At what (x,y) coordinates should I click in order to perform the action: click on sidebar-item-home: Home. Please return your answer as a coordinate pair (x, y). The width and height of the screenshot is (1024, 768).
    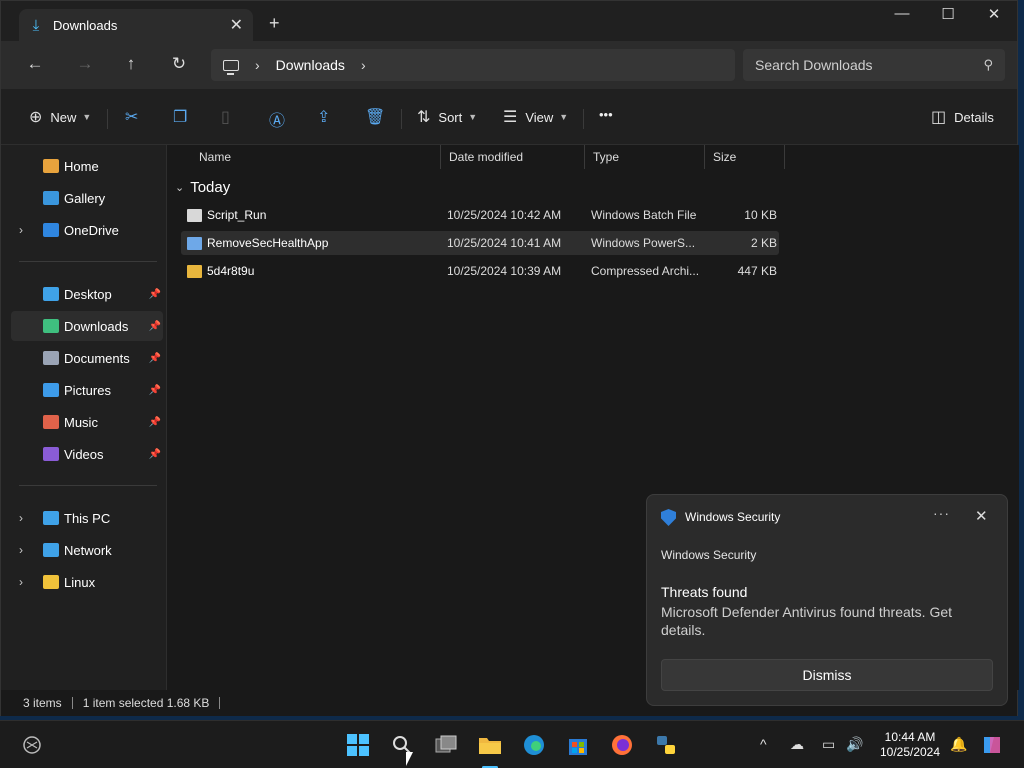
    Looking at the image, I should click on (87, 166).